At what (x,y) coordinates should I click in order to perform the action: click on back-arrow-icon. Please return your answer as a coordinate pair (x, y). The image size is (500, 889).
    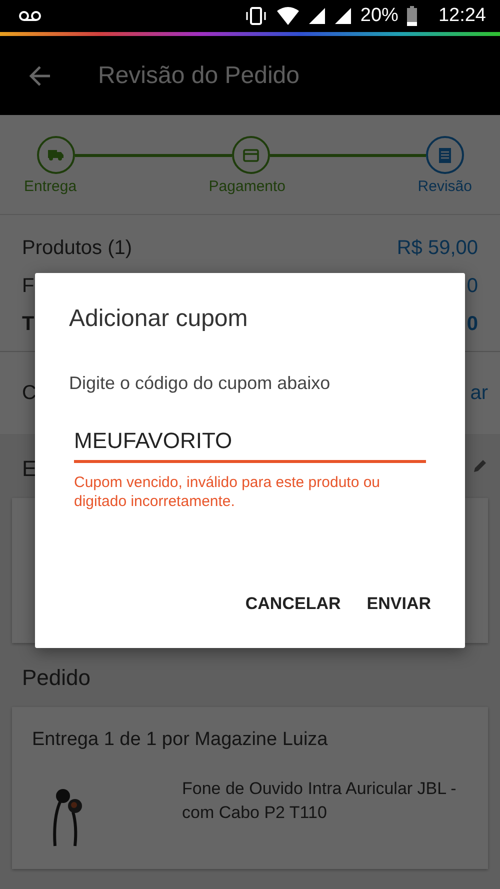
    Looking at the image, I should click on (40, 76).